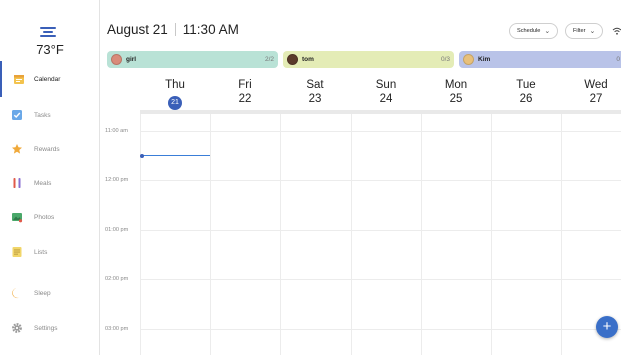 The image size is (621, 355). I want to click on sidebar-item-calendar: Calendar, so click(50, 79).